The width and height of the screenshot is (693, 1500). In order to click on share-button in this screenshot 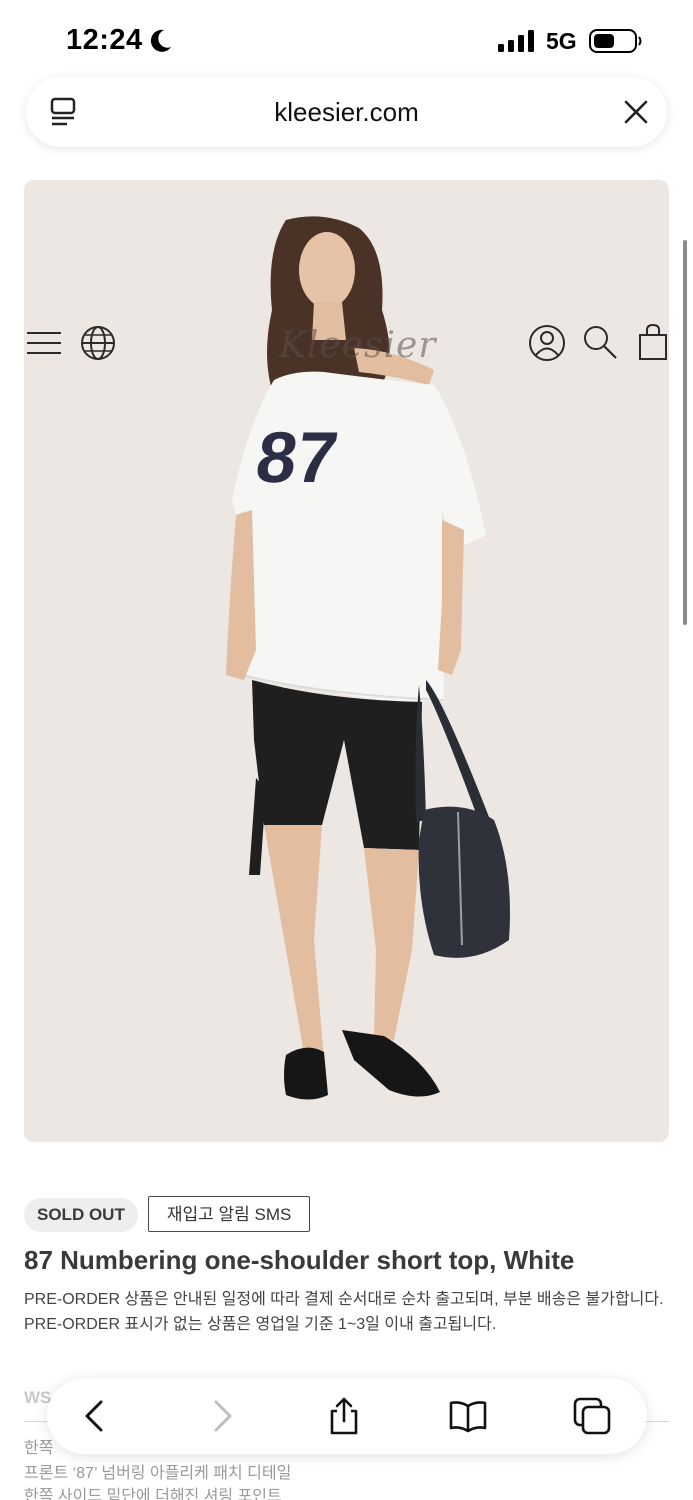, I will do `click(344, 1416)`.